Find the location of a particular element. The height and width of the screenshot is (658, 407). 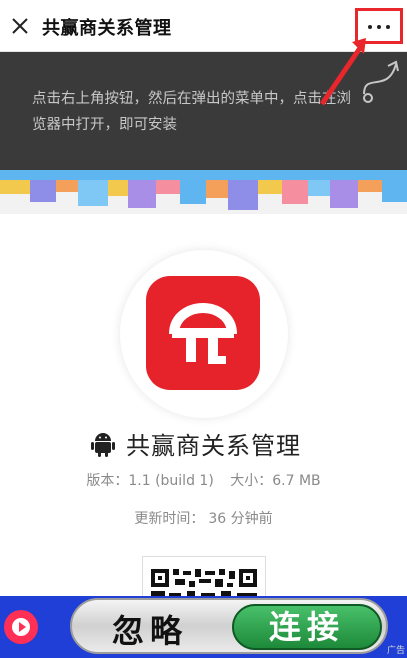

ad-banner: 忽略 连接 广告 is located at coordinates (203, 627).